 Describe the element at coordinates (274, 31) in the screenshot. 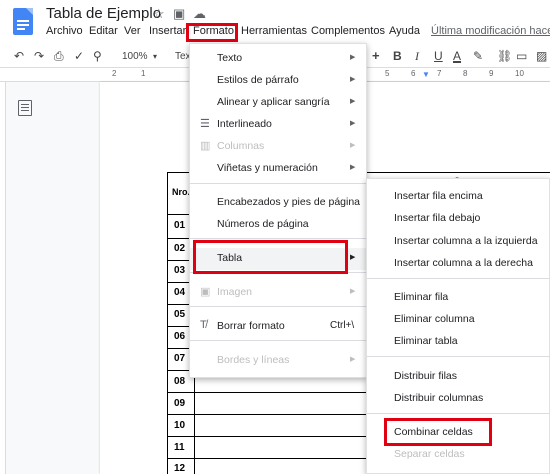

I see `menu-herramientas: Herramientas` at that location.